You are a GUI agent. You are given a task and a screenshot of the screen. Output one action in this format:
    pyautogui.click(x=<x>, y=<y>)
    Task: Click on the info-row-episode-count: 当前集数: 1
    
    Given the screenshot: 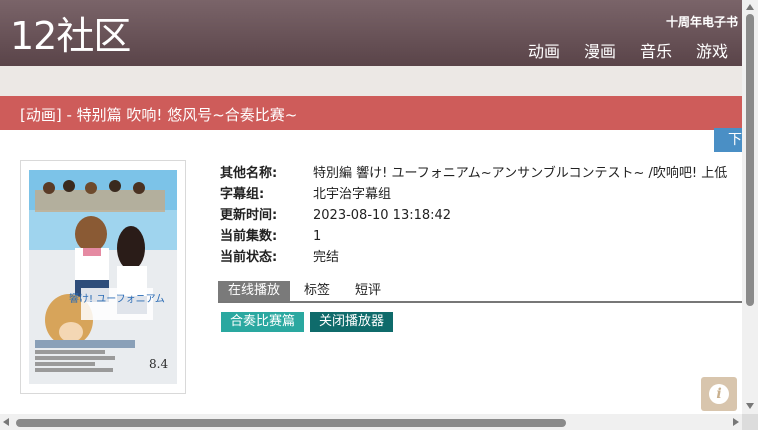 What is the action you would take?
    pyautogui.click(x=482, y=236)
    